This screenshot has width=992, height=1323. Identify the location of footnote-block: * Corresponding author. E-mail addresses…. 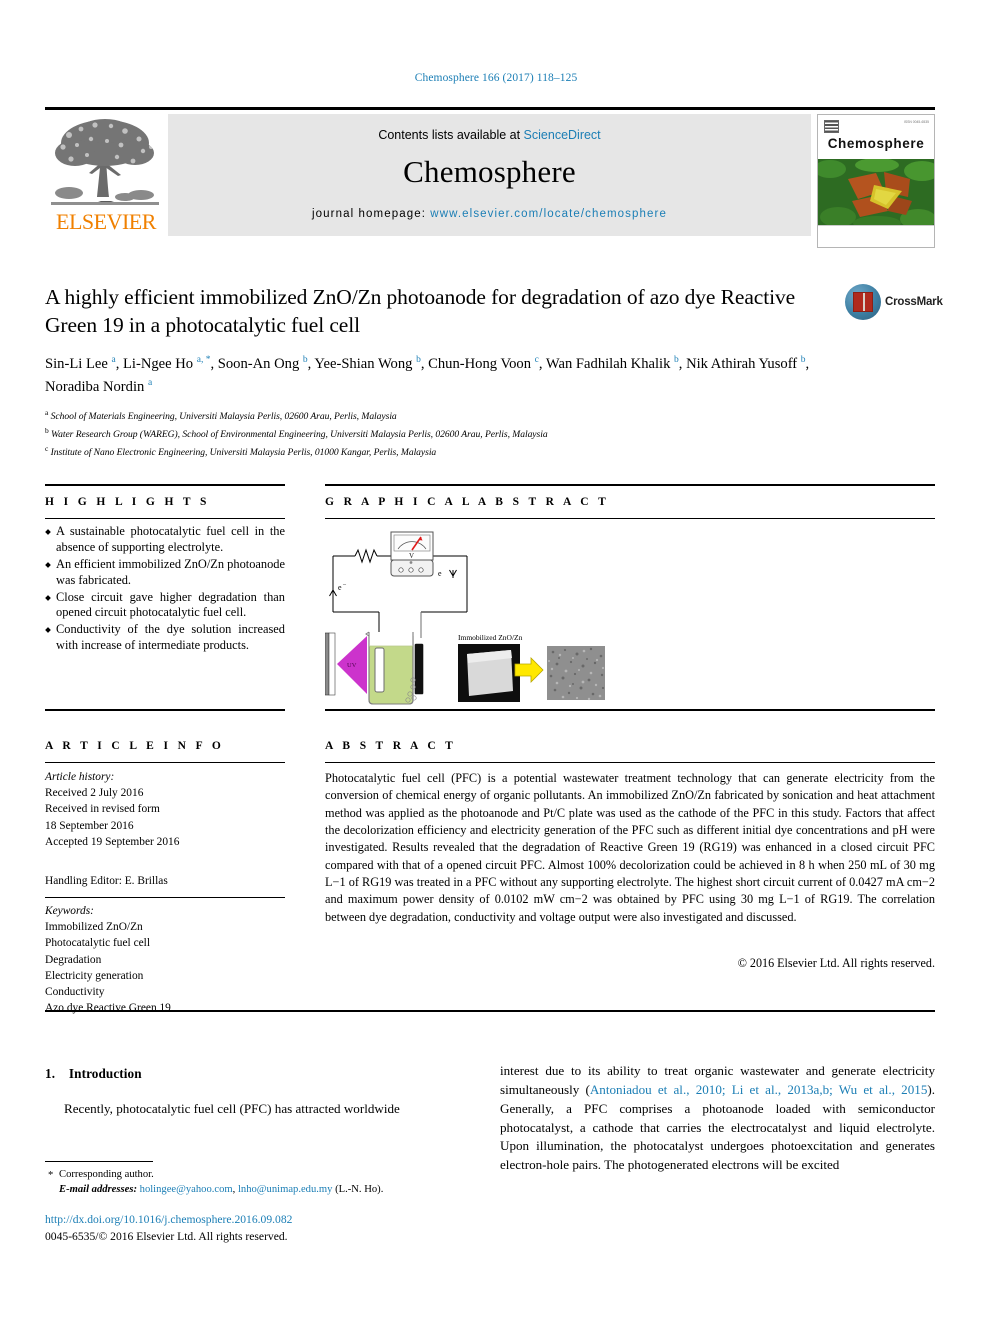
(255, 1182).